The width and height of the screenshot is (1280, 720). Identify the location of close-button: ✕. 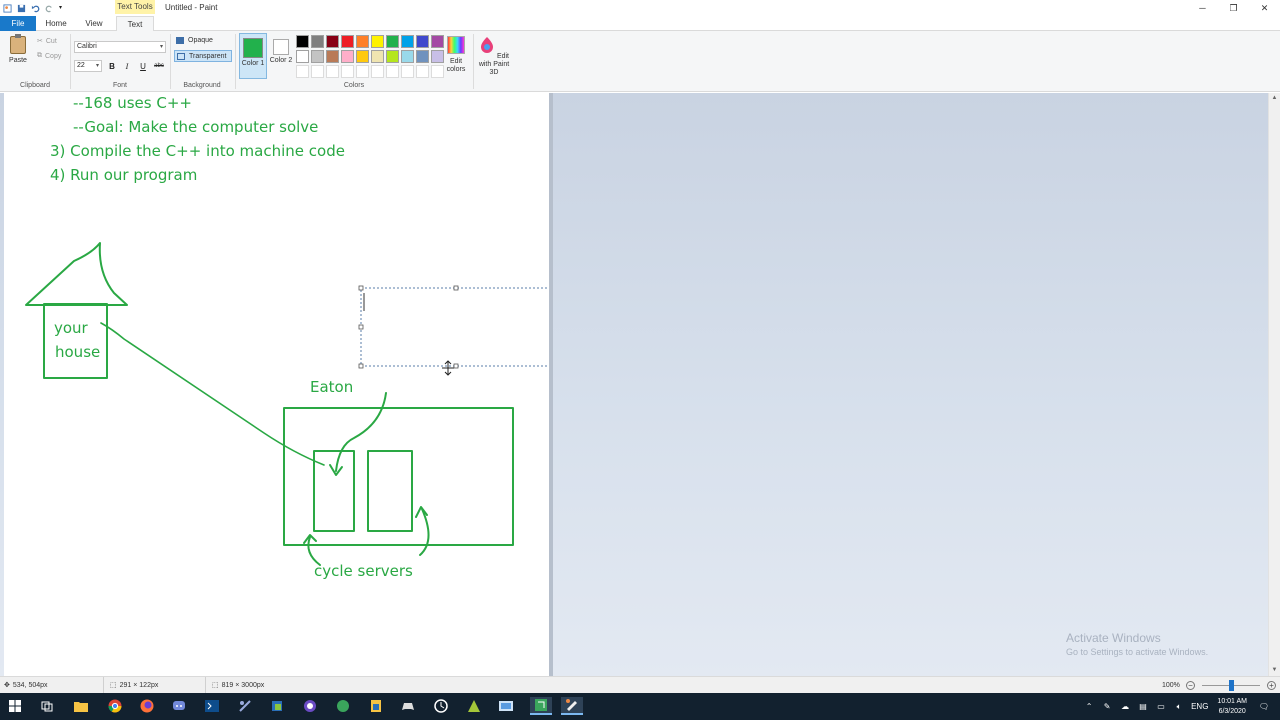
(1264, 8).